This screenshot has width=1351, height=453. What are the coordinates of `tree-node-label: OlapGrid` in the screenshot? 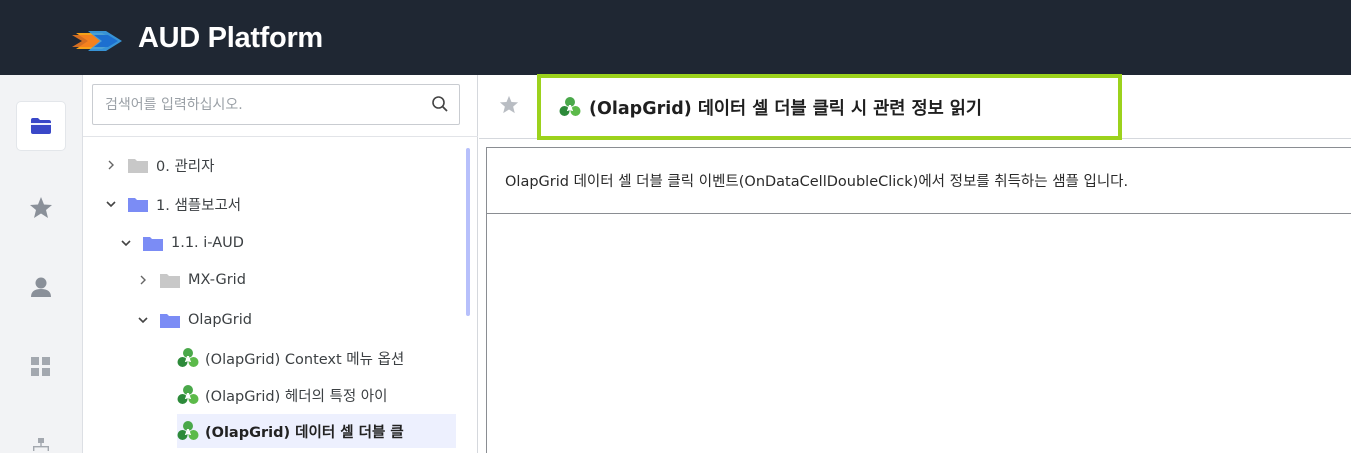 It's located at (220, 320).